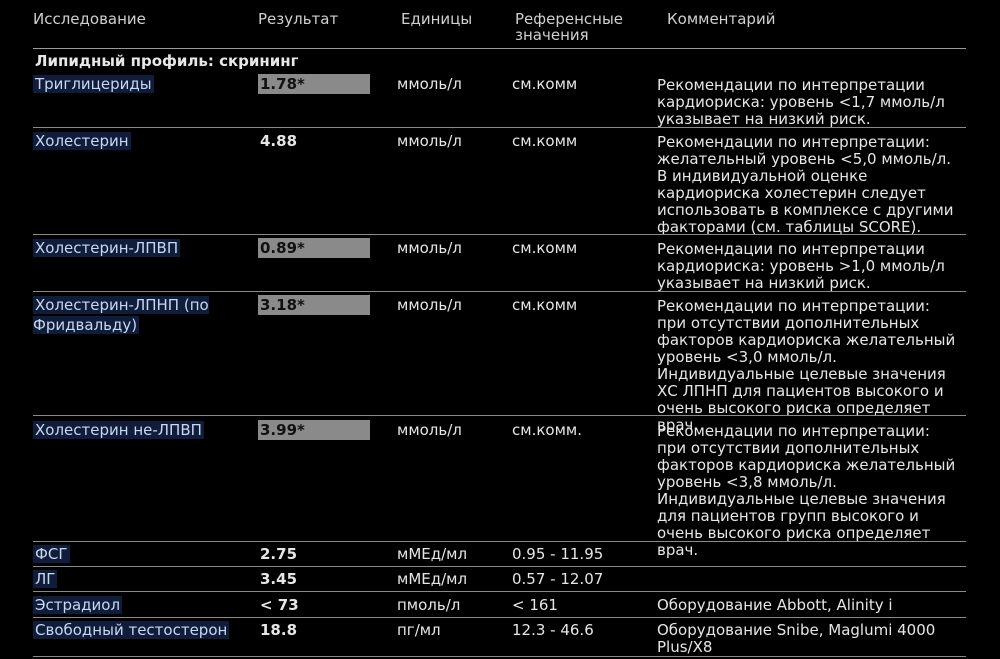 Image resolution: width=1000 pixels, height=659 pixels. Describe the element at coordinates (131, 630) in the screenshot. I see `row-name: Свободный тестостерон` at that location.